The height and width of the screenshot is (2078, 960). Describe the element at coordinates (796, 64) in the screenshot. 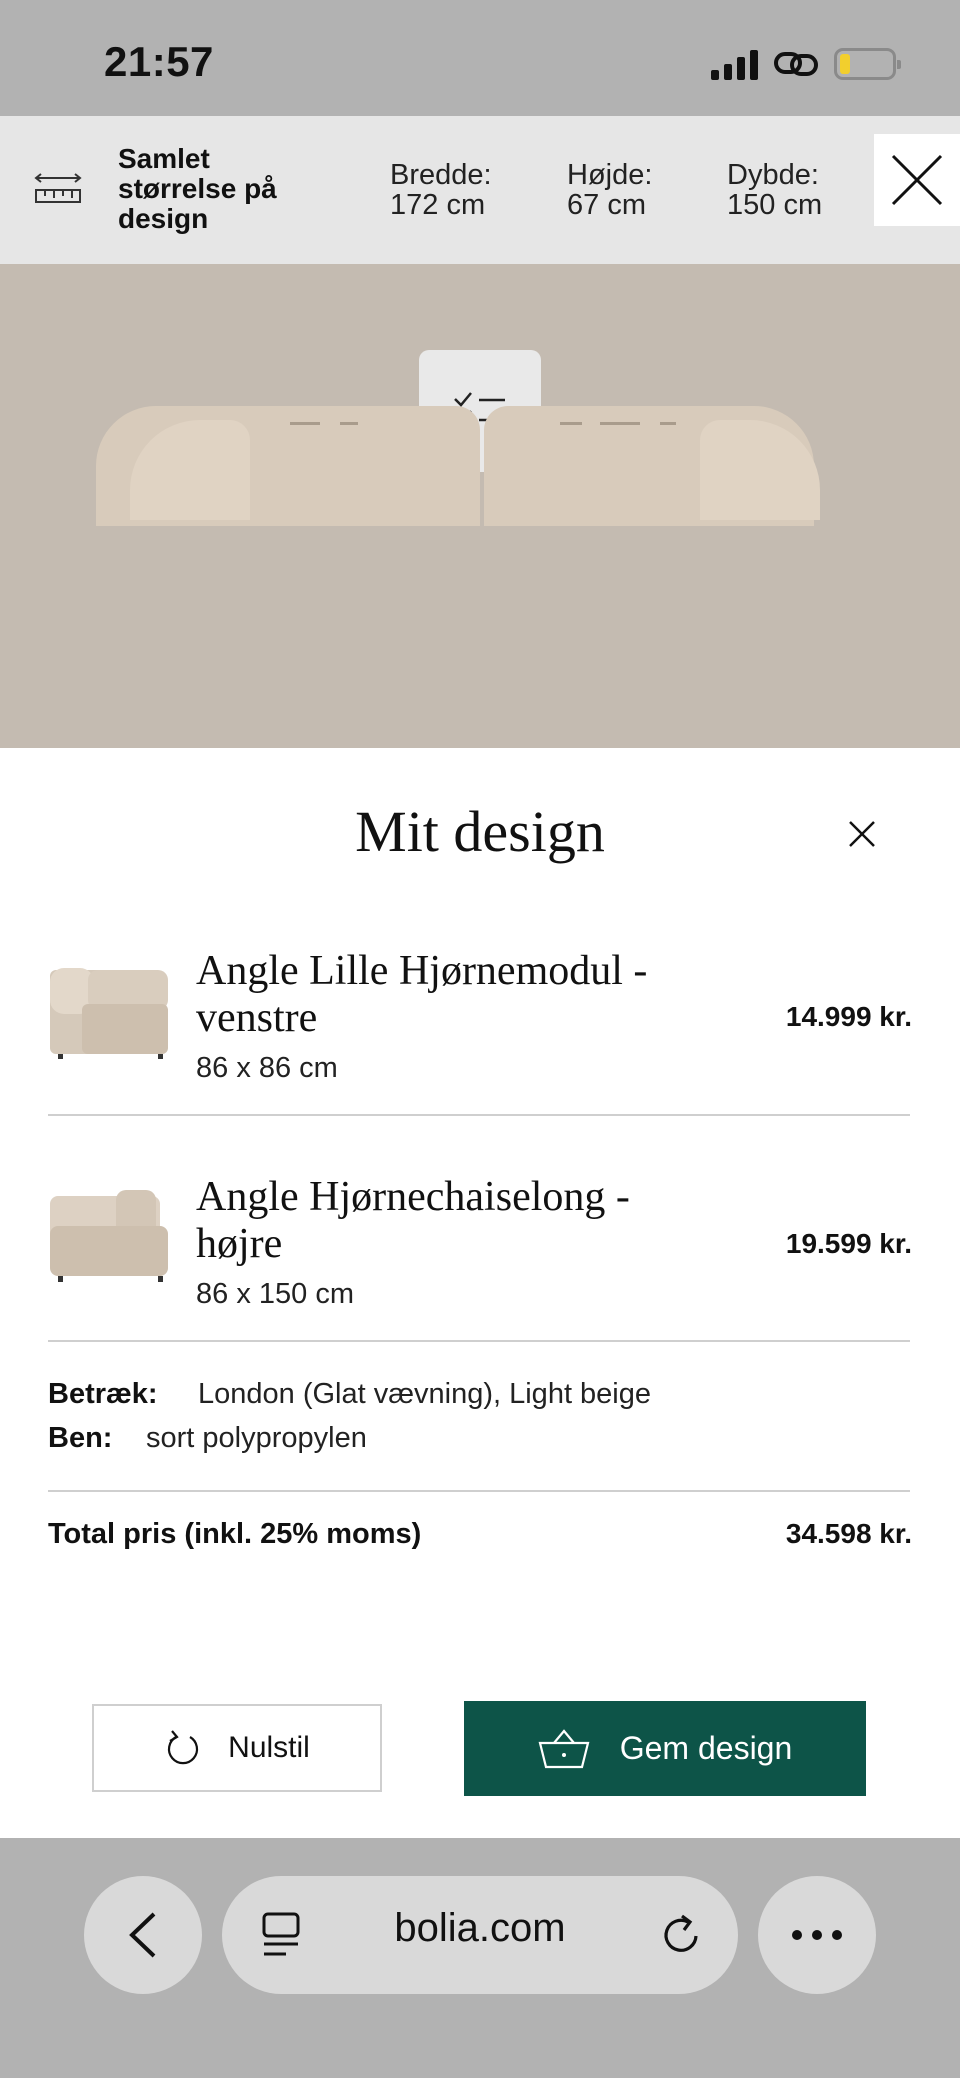

I see `personal-hotspot-icon` at that location.